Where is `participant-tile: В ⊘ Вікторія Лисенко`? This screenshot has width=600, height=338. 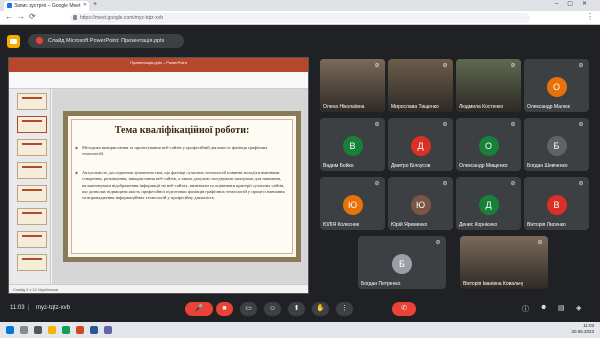
participant-tile: В ⊘ Вікторія Лисенко is located at coordinates (556, 203).